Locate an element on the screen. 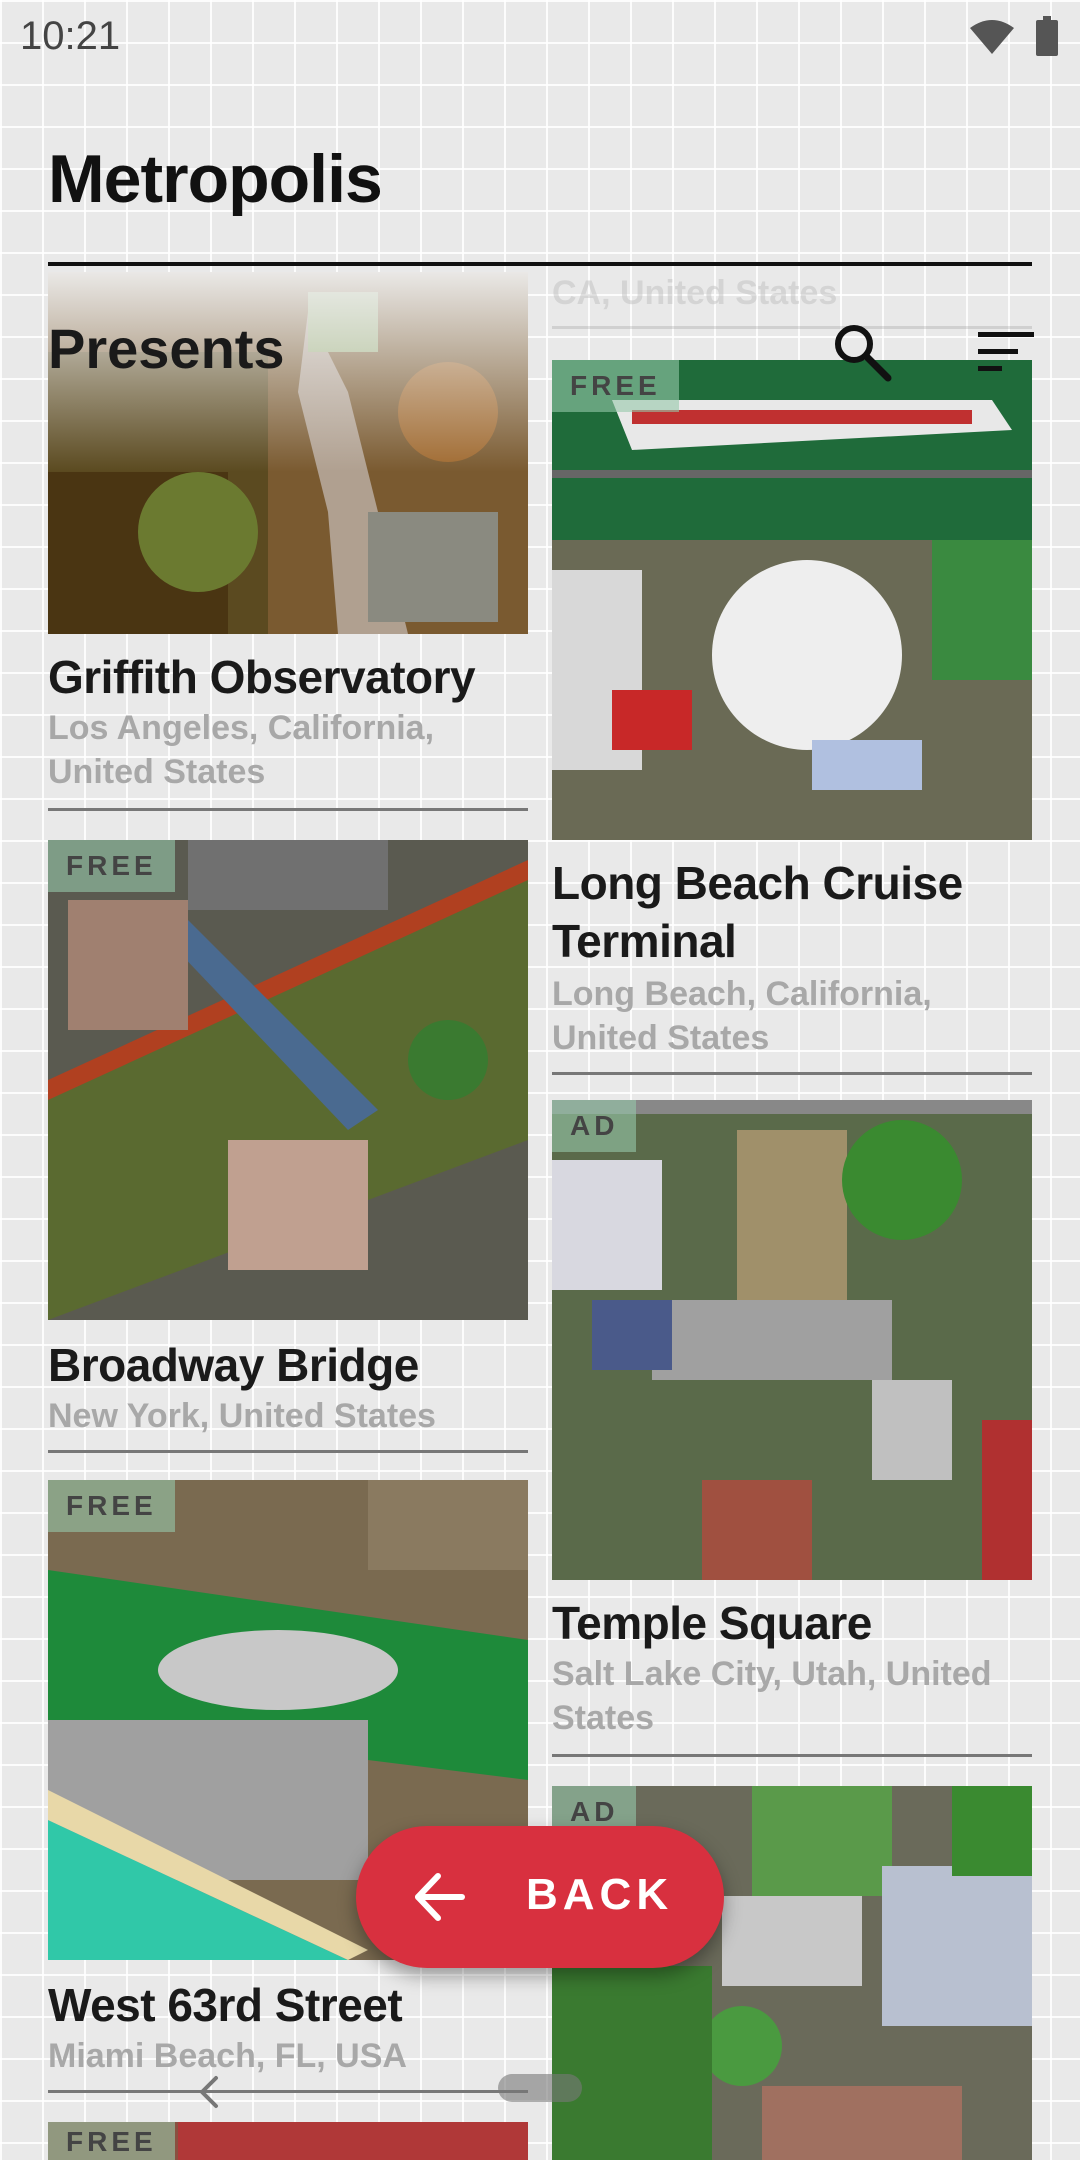  card-title: Long Beach Cruise Terminal is located at coordinates (757, 912).